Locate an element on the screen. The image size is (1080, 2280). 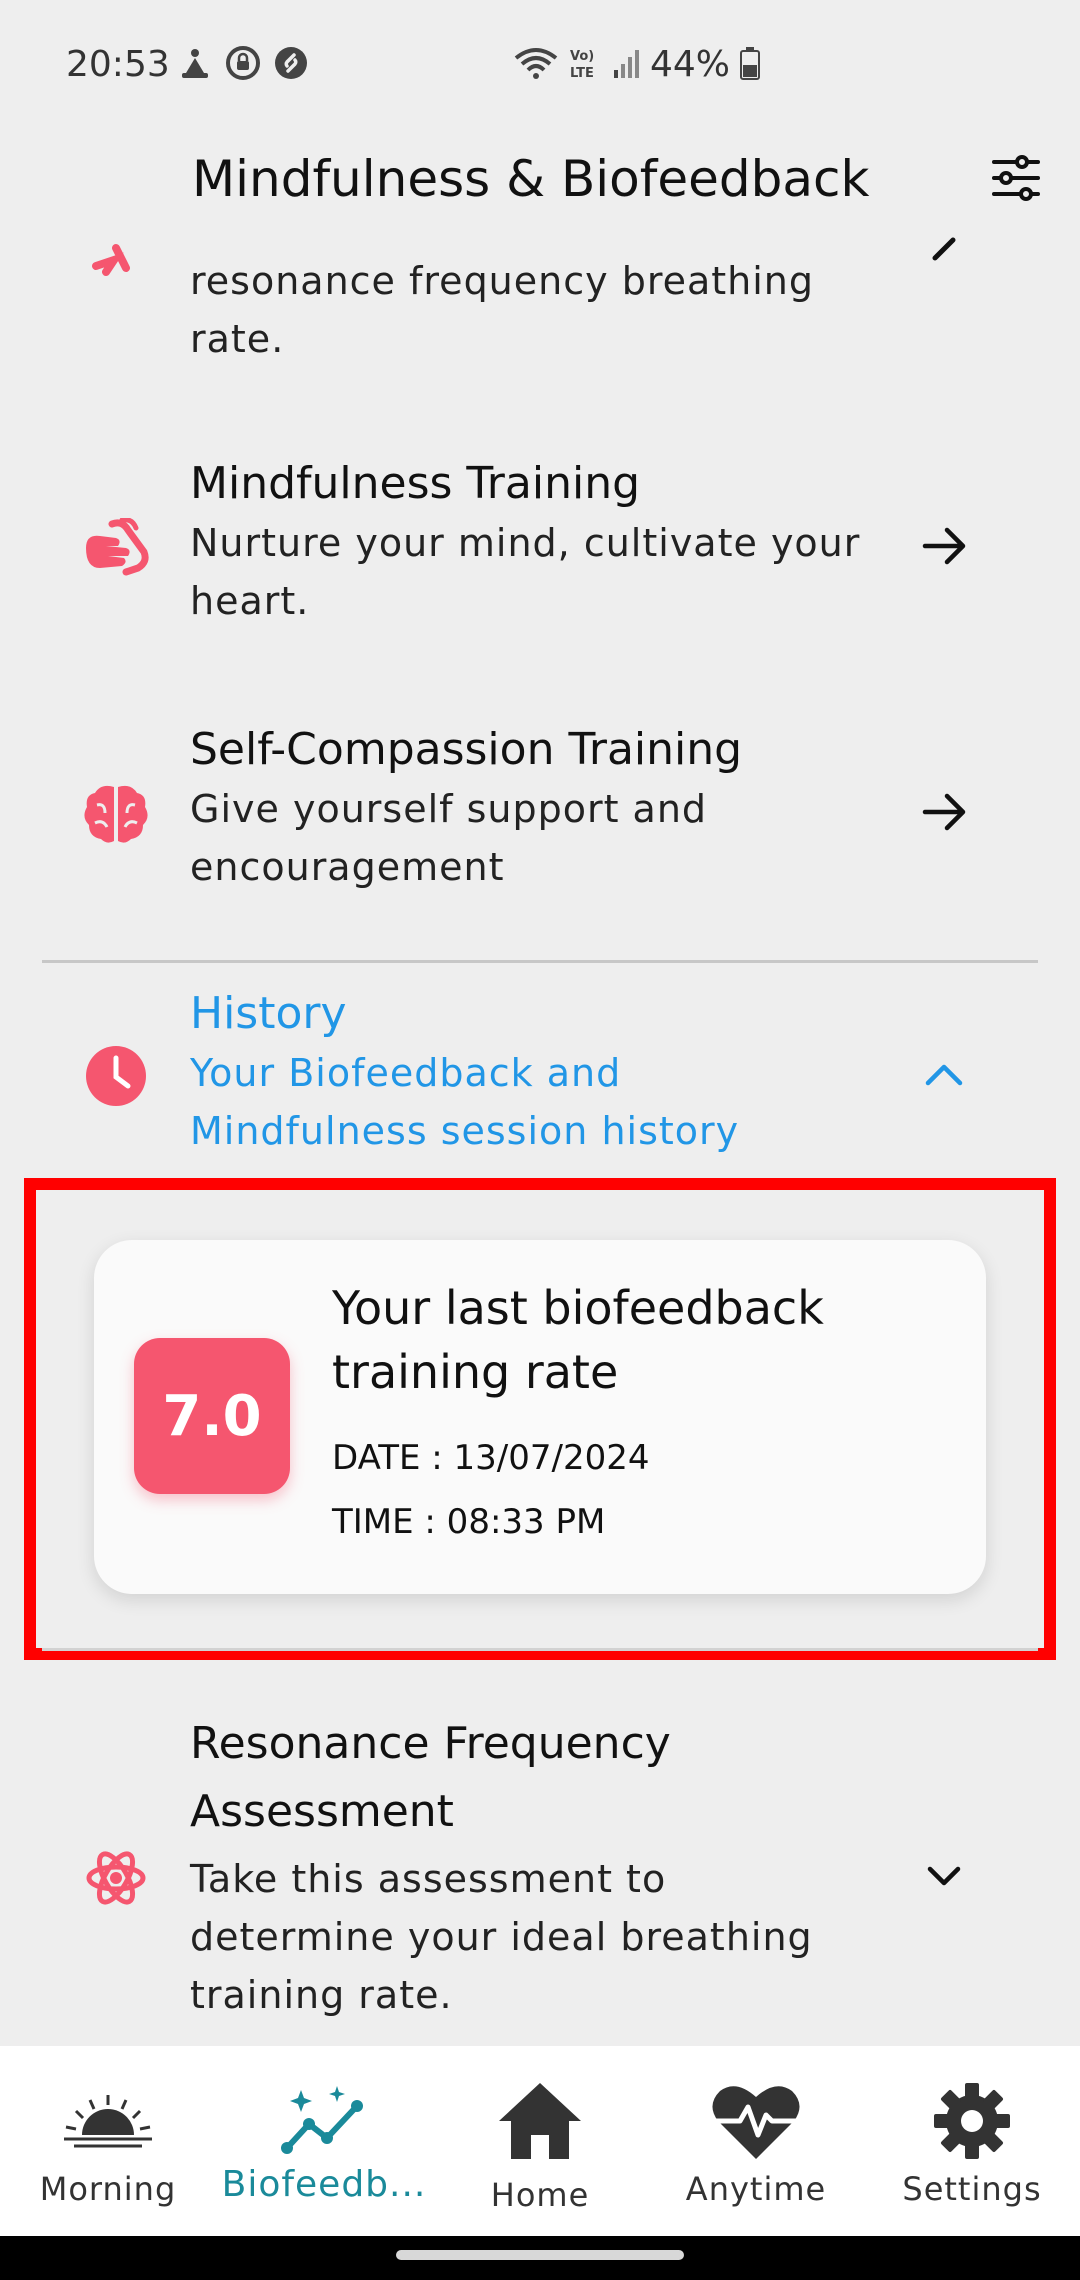
history-title: History is located at coordinates (268, 1013).